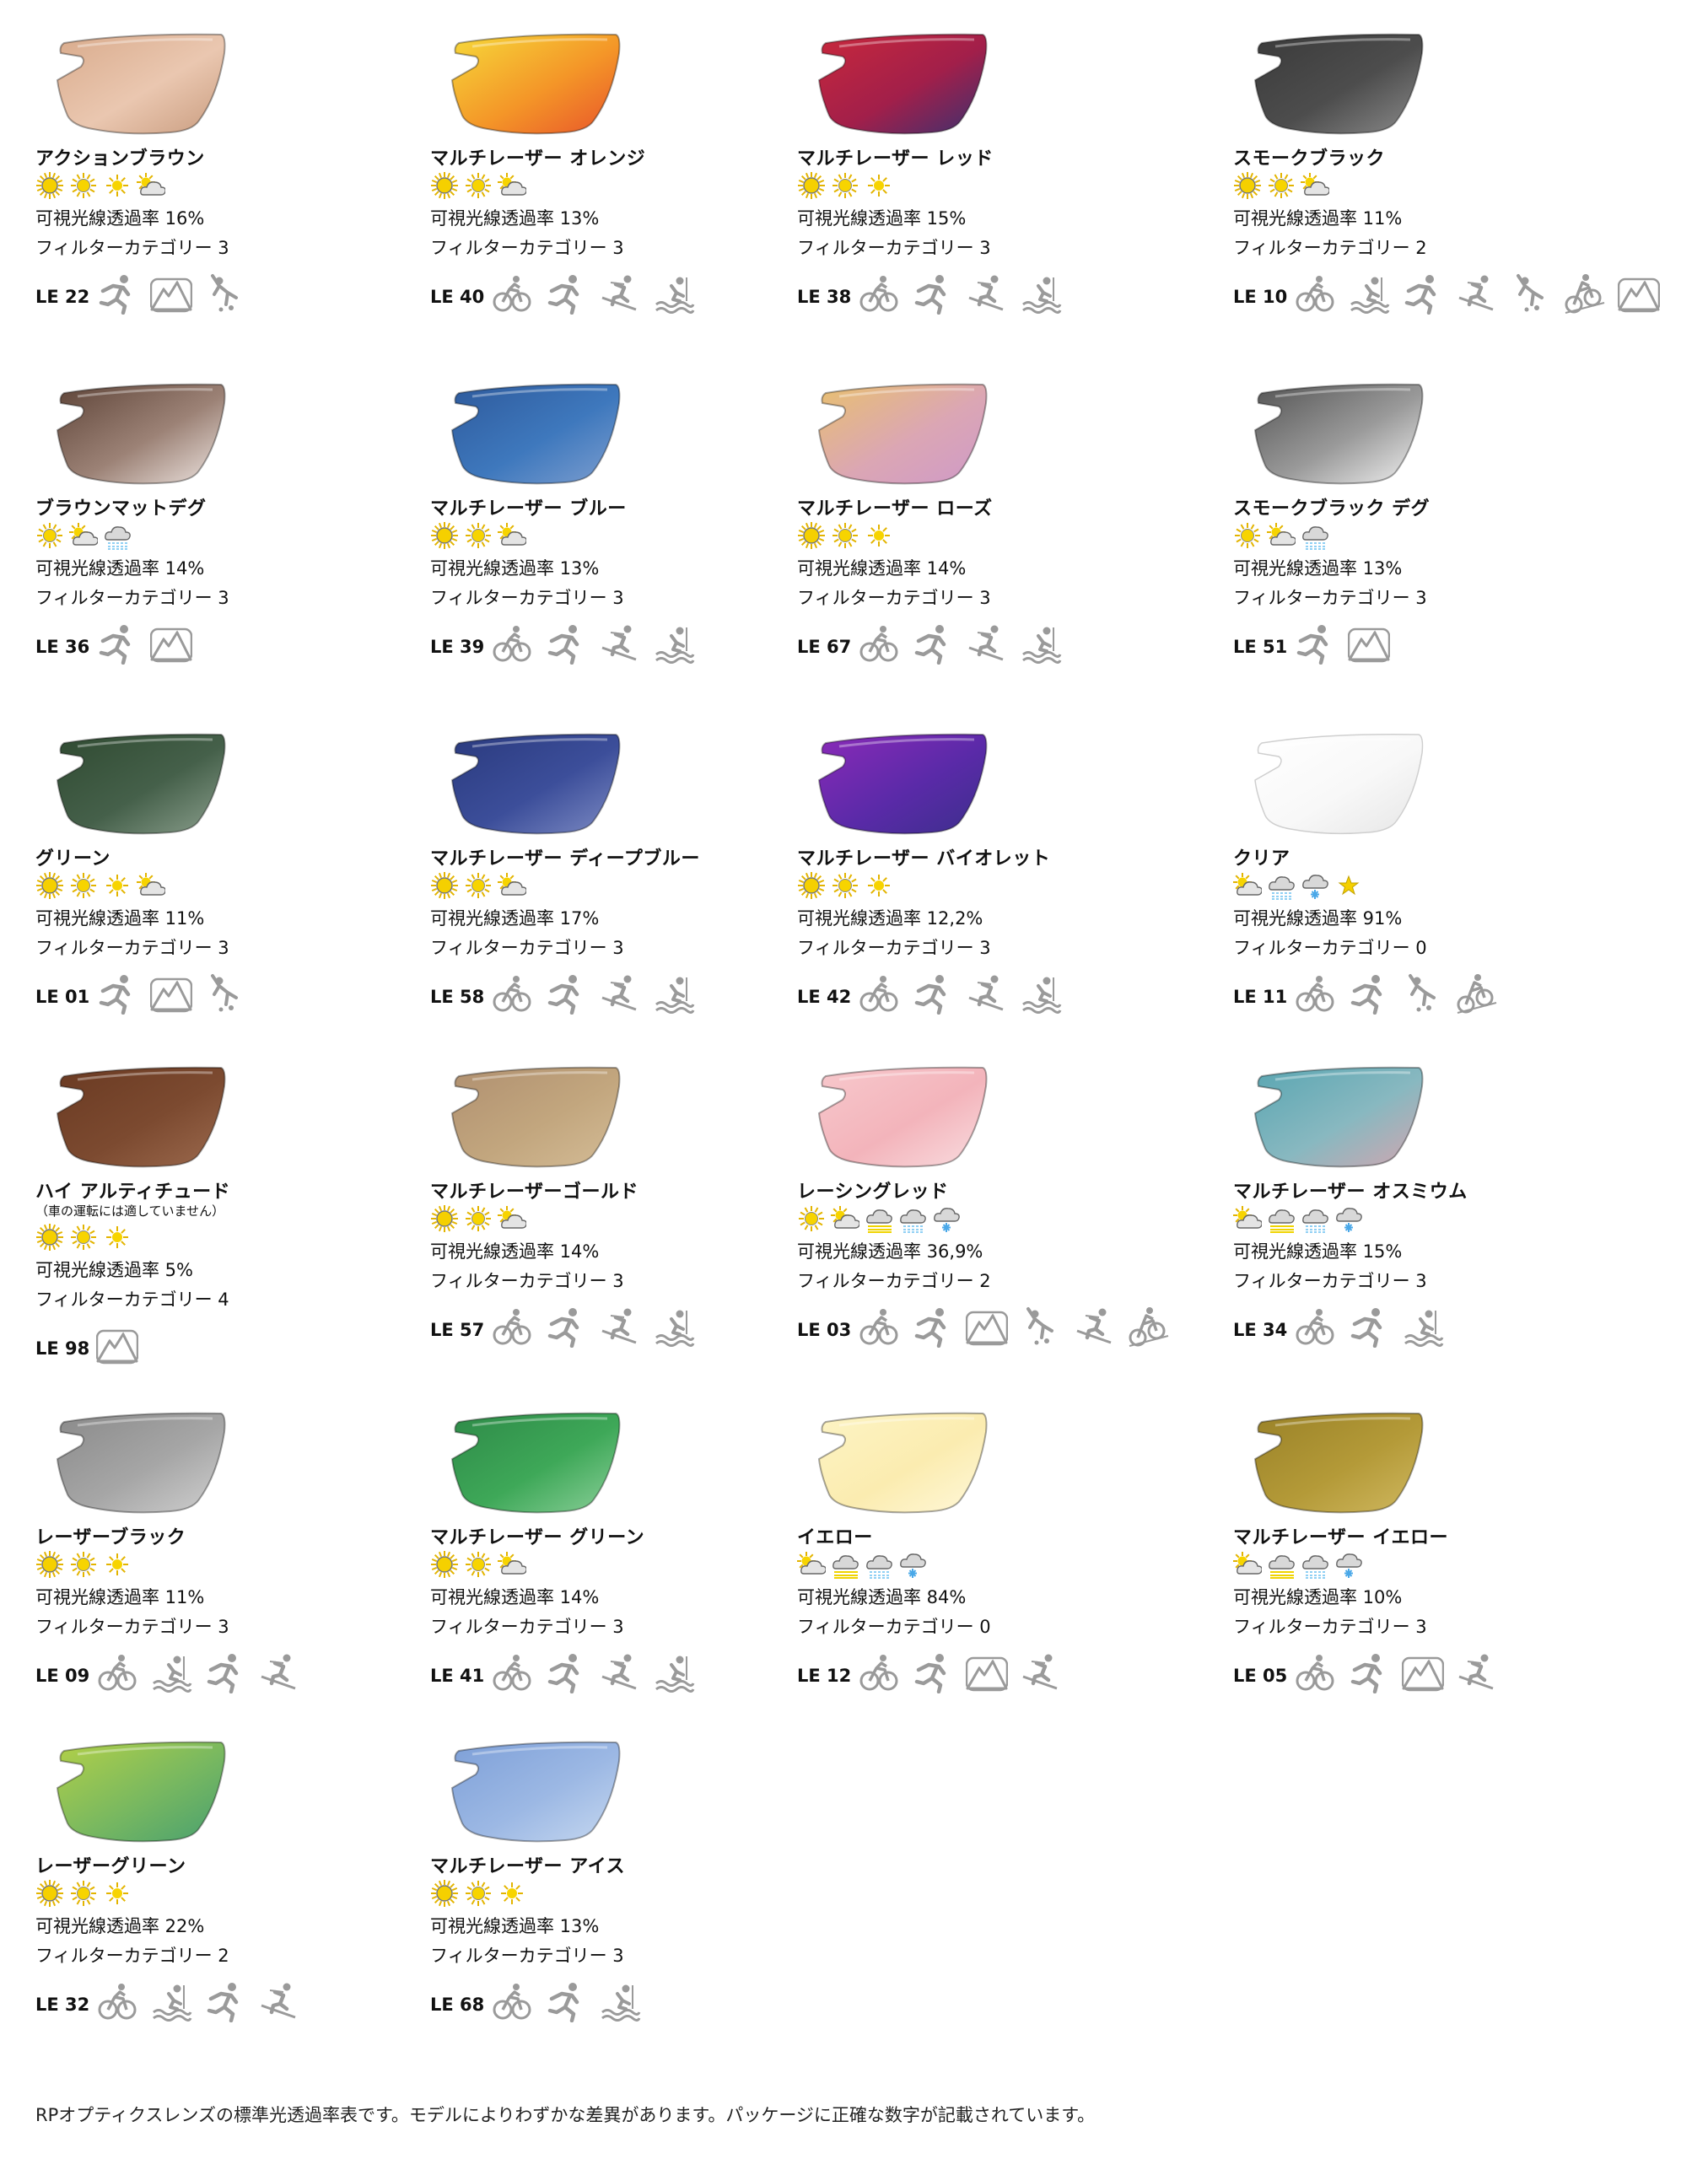 This screenshot has height=2159, width=1708. I want to click on lens-name: スモークブラック, so click(1309, 159).